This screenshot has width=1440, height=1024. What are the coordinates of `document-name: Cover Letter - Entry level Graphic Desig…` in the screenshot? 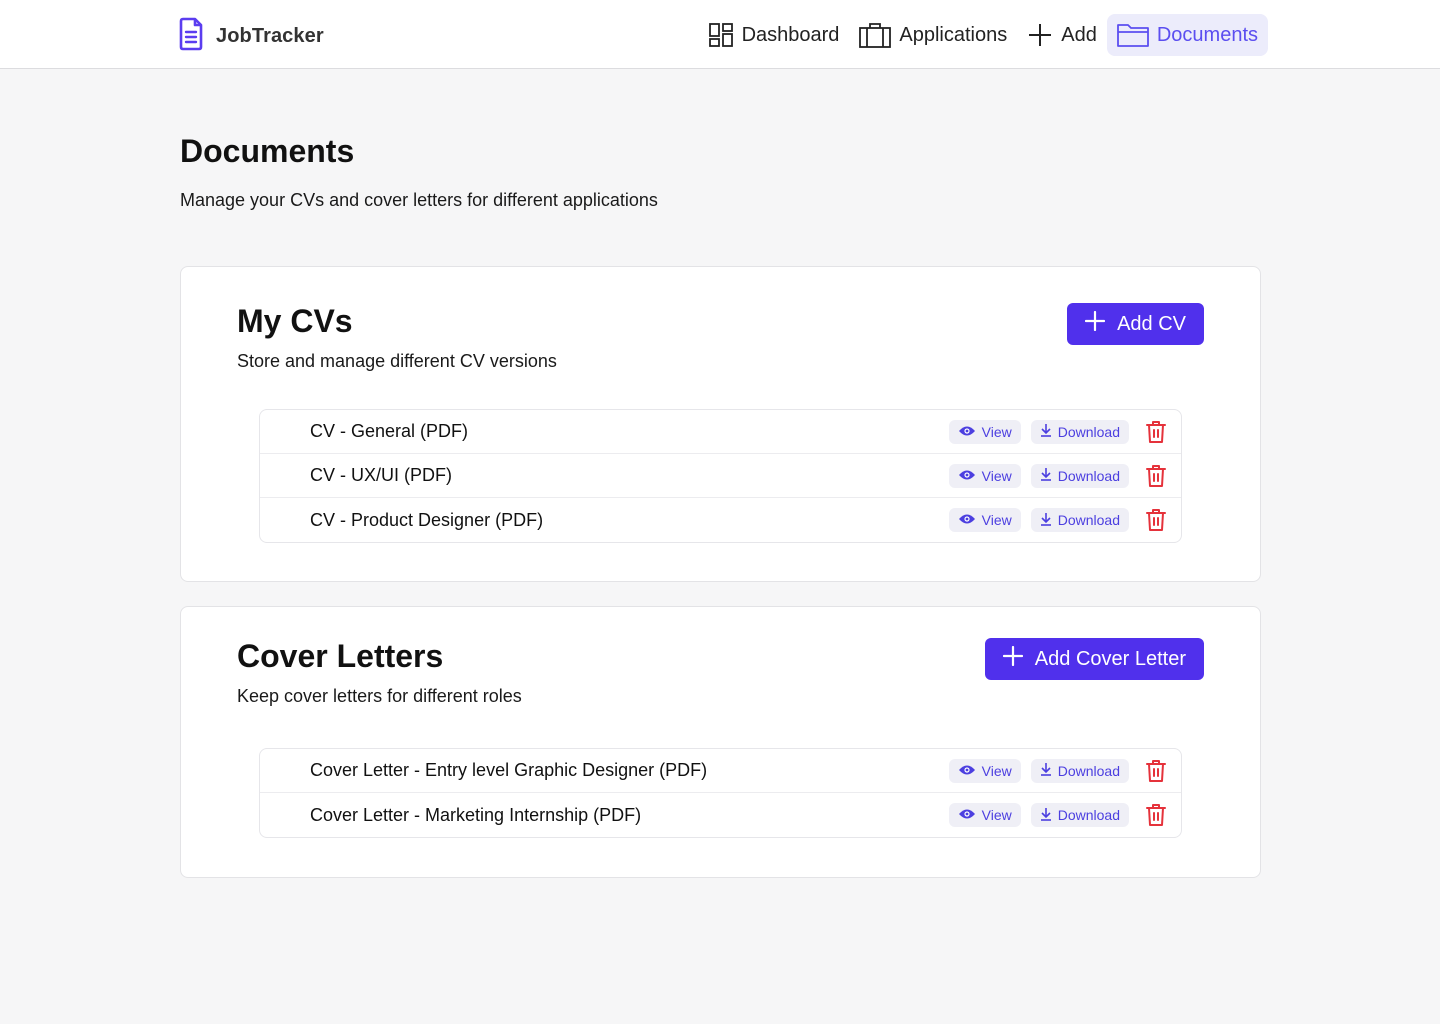 It's located at (509, 770).